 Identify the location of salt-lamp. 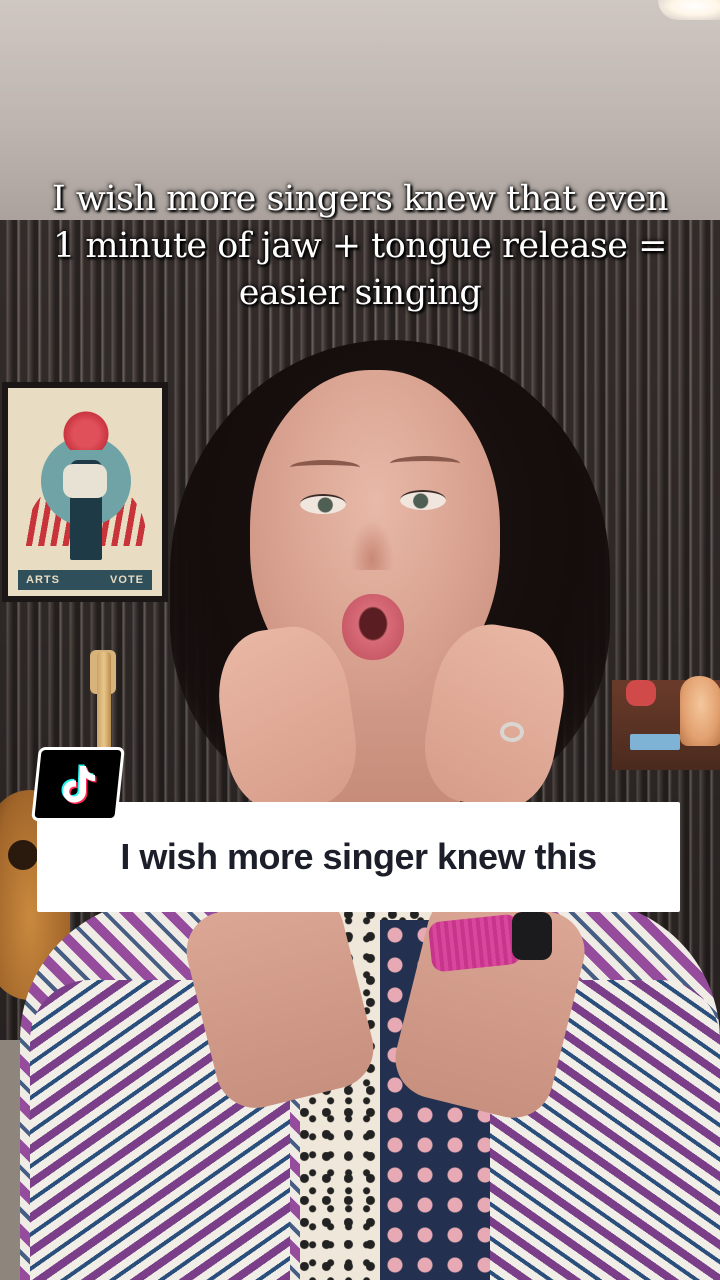
(700, 711).